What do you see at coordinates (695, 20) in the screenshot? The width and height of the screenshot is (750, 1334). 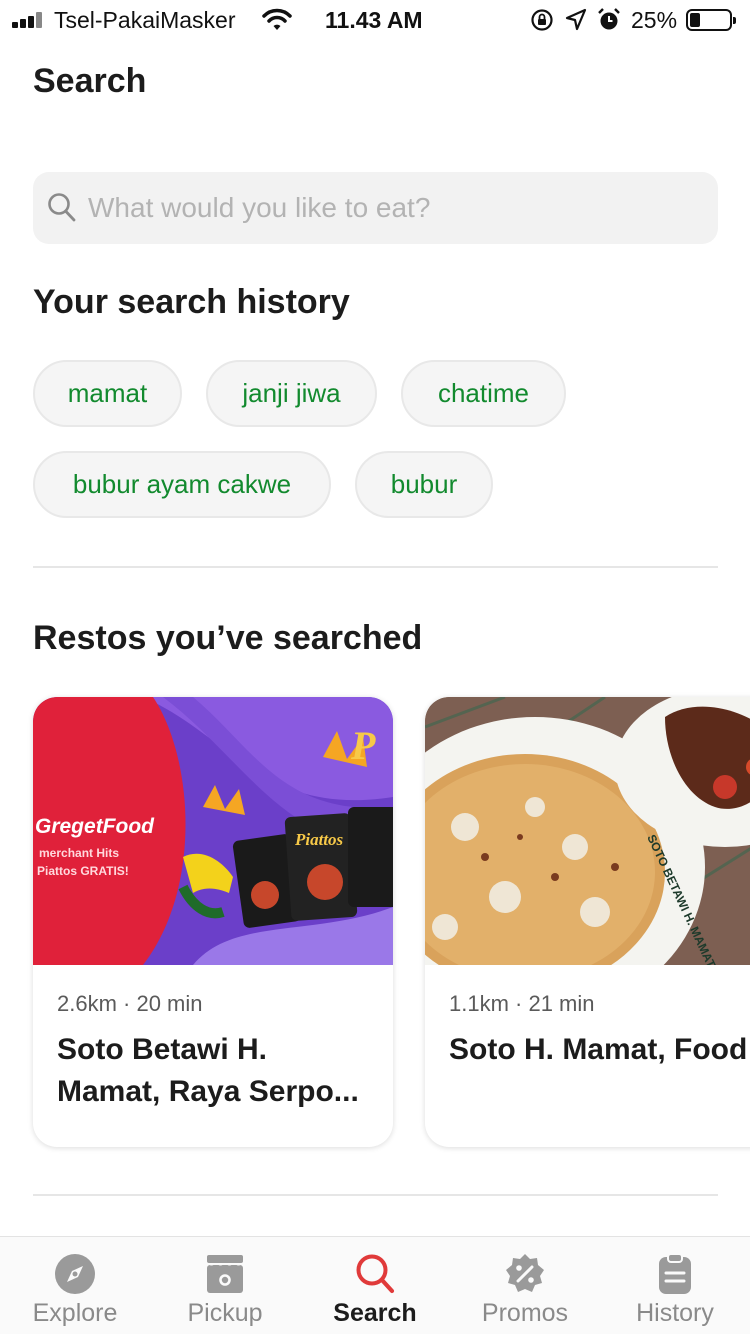 I see `battery-level-fill` at bounding box center [695, 20].